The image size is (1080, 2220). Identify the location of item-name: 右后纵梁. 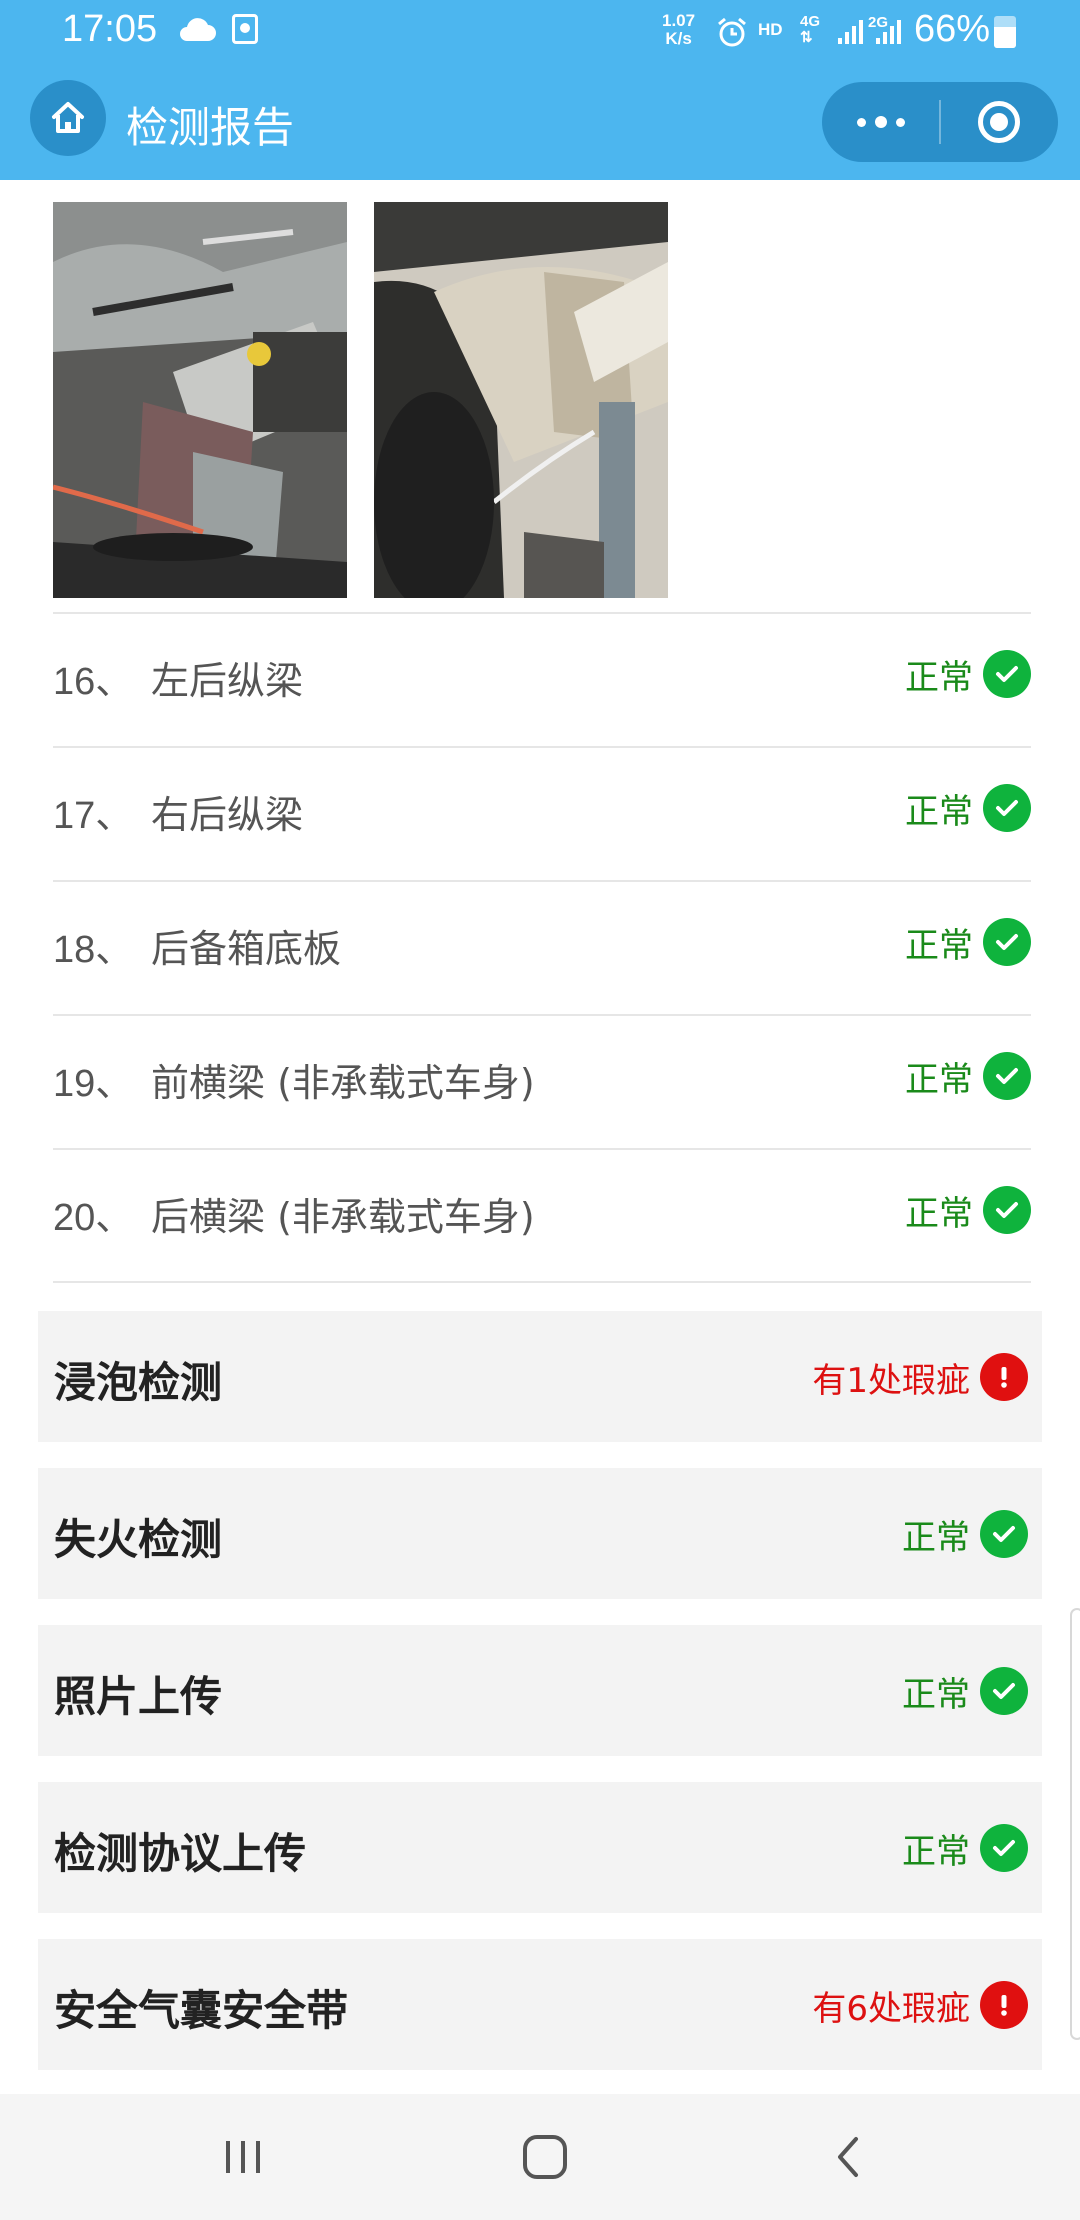
(227, 815).